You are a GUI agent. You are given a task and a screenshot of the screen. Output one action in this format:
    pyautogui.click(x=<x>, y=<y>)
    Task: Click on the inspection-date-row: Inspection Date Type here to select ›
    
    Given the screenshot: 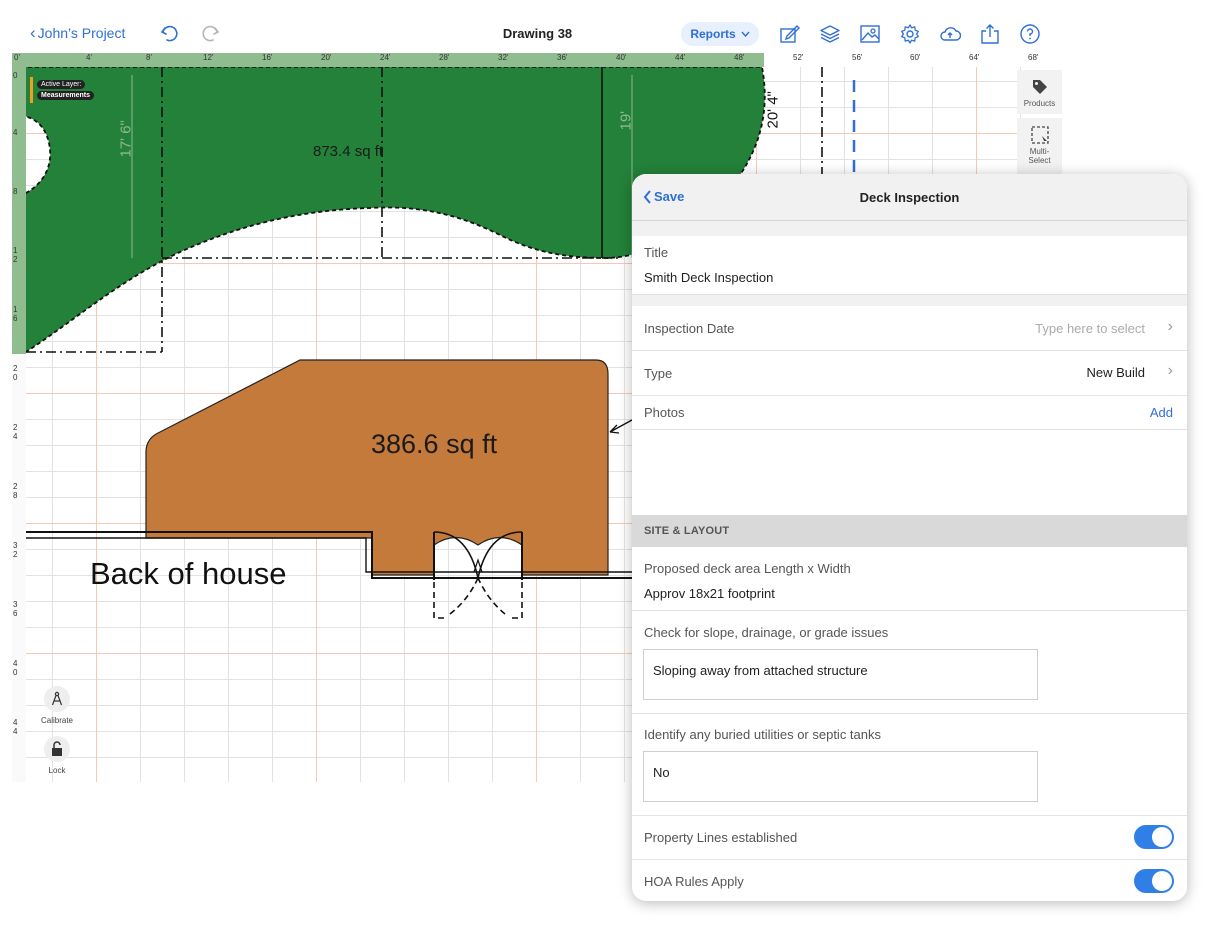 What is the action you would take?
    pyautogui.click(x=909, y=328)
    